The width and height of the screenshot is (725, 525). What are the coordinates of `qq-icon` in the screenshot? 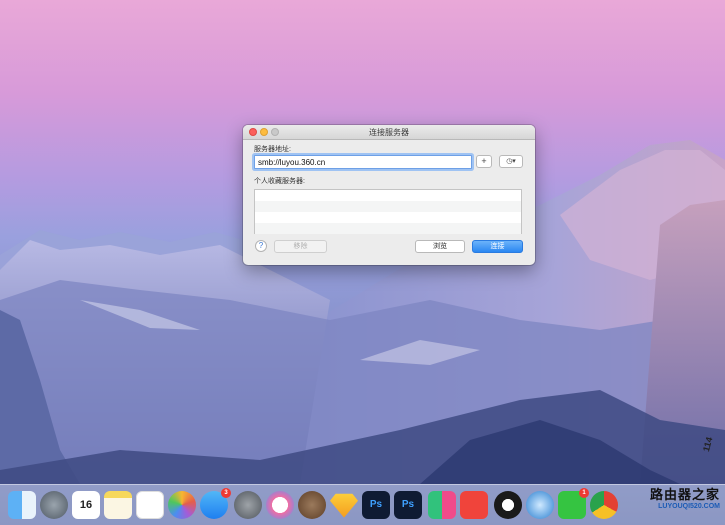 It's located at (508, 505).